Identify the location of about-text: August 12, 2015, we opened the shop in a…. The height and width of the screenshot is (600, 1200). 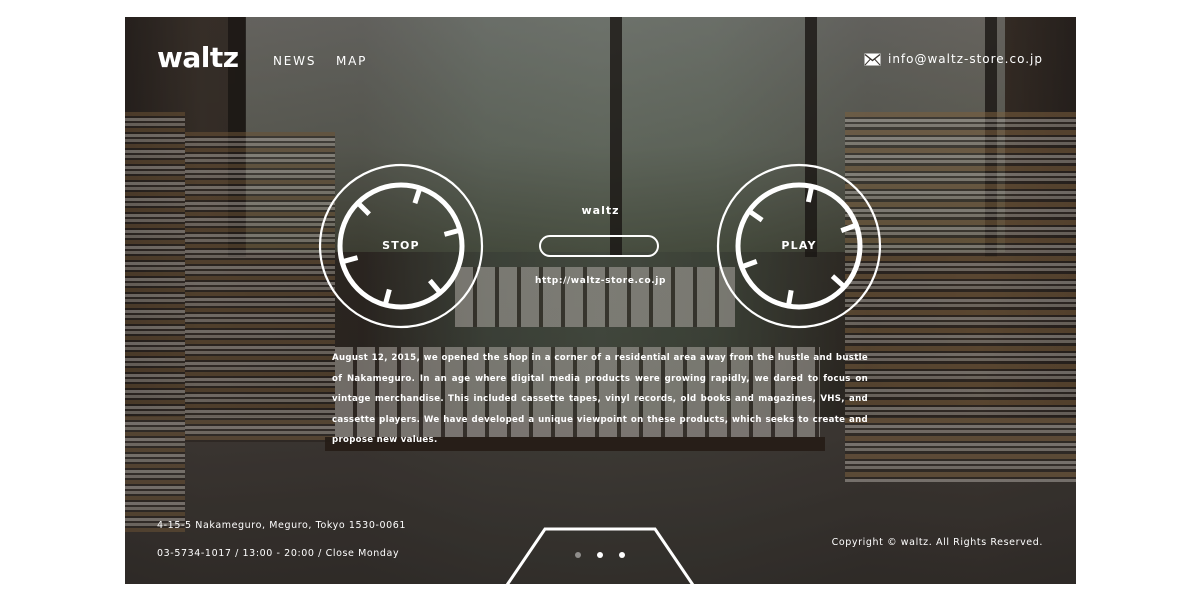
(600, 399).